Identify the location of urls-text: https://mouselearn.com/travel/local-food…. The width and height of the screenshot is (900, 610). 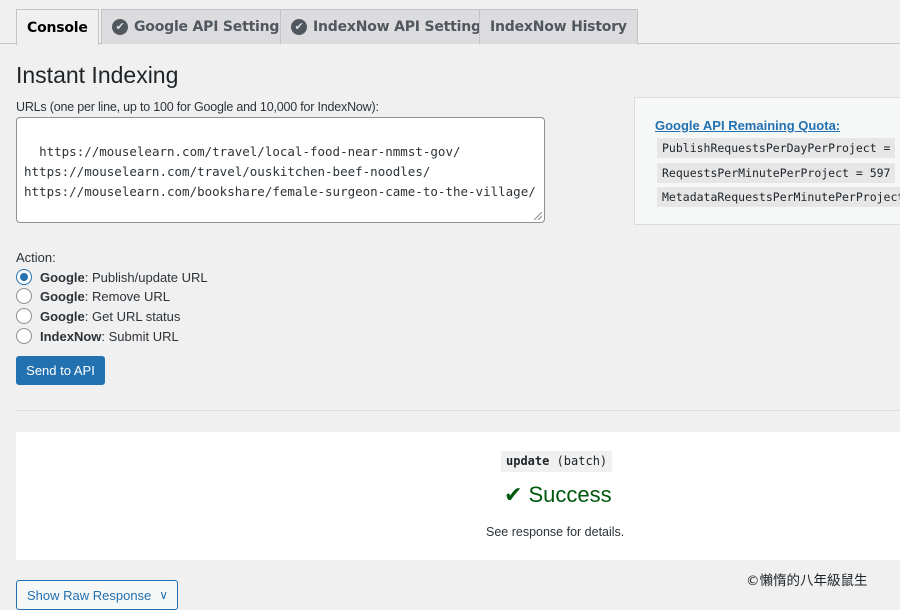
(280, 171).